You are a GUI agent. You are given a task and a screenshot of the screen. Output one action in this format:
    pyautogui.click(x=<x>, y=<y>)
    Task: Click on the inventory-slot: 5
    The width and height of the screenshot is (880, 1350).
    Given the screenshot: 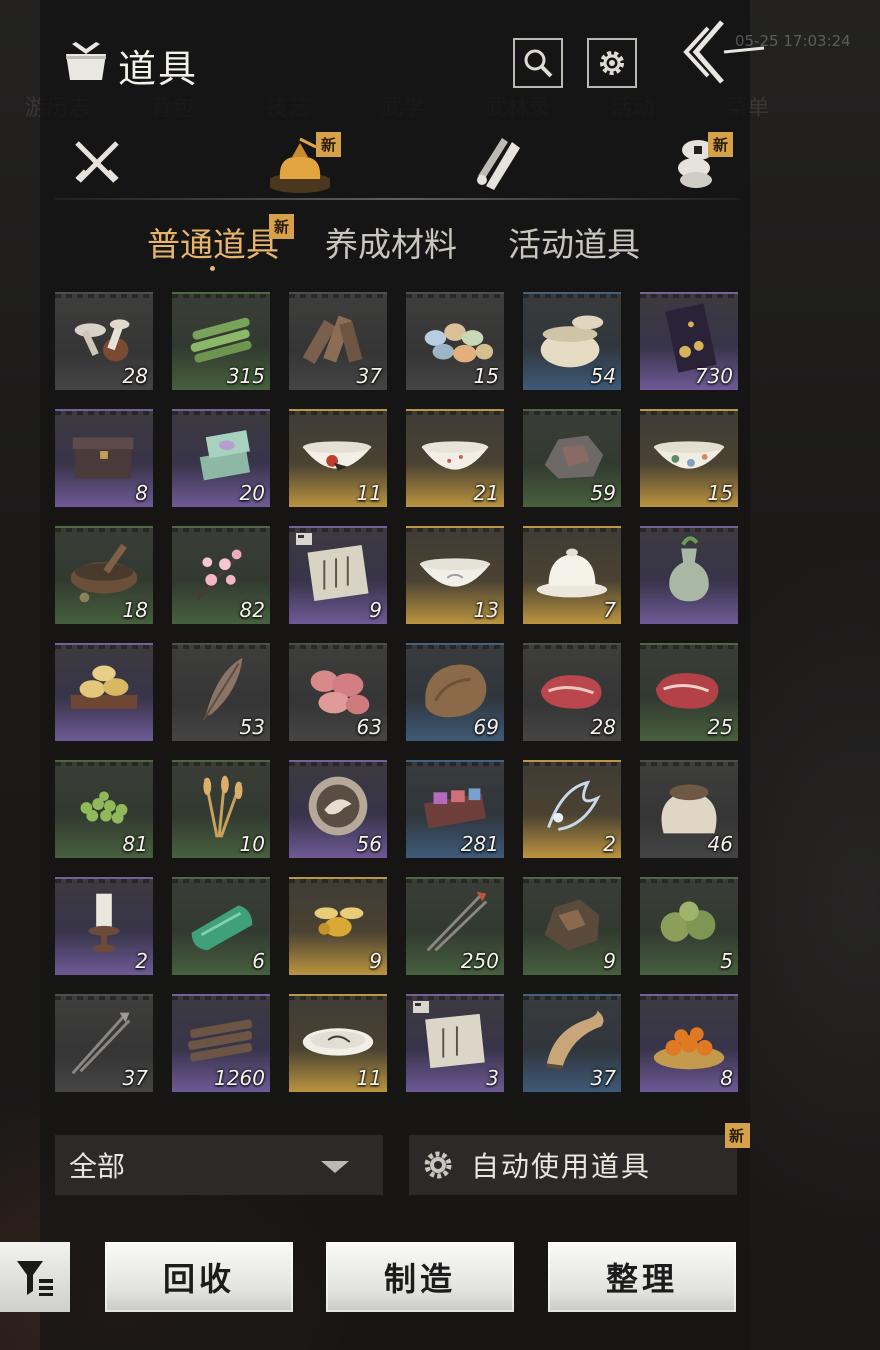 What is the action you would take?
    pyautogui.click(x=689, y=926)
    